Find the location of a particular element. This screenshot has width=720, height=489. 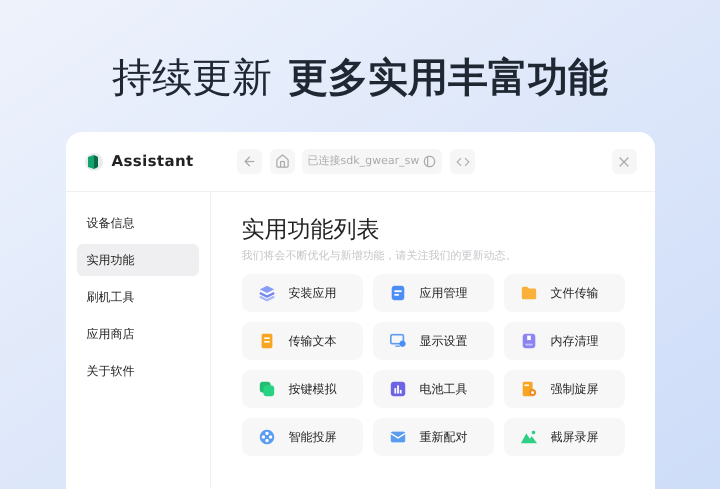

feature-button: 智能投屏 is located at coordinates (302, 437).